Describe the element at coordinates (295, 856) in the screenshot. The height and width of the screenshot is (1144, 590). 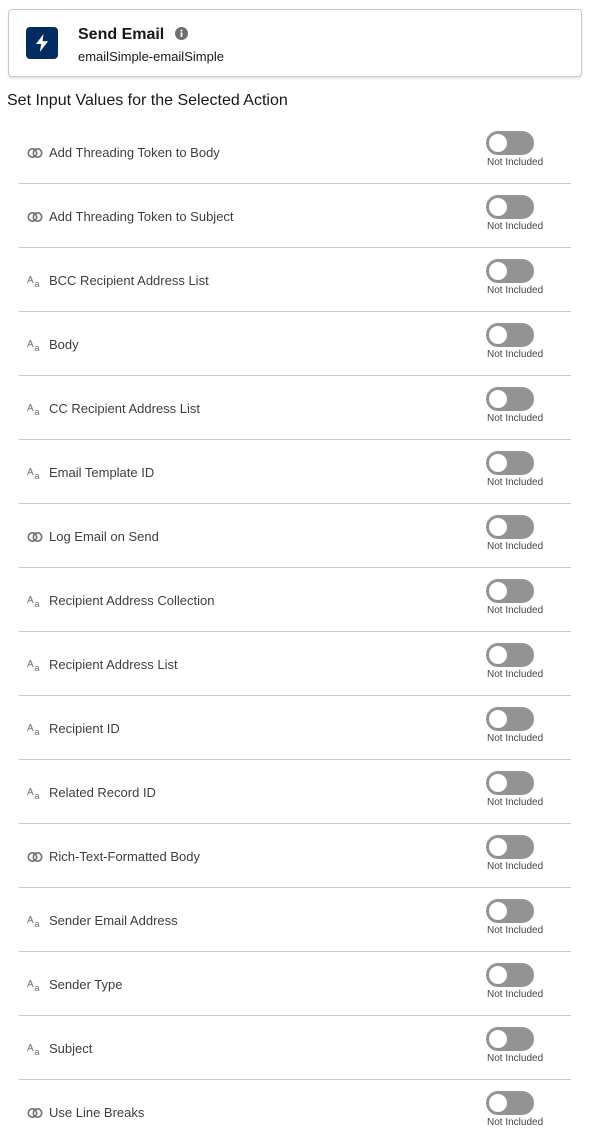
I see `parameter-row: Rich-Text-Formatted Body Not Included` at that location.